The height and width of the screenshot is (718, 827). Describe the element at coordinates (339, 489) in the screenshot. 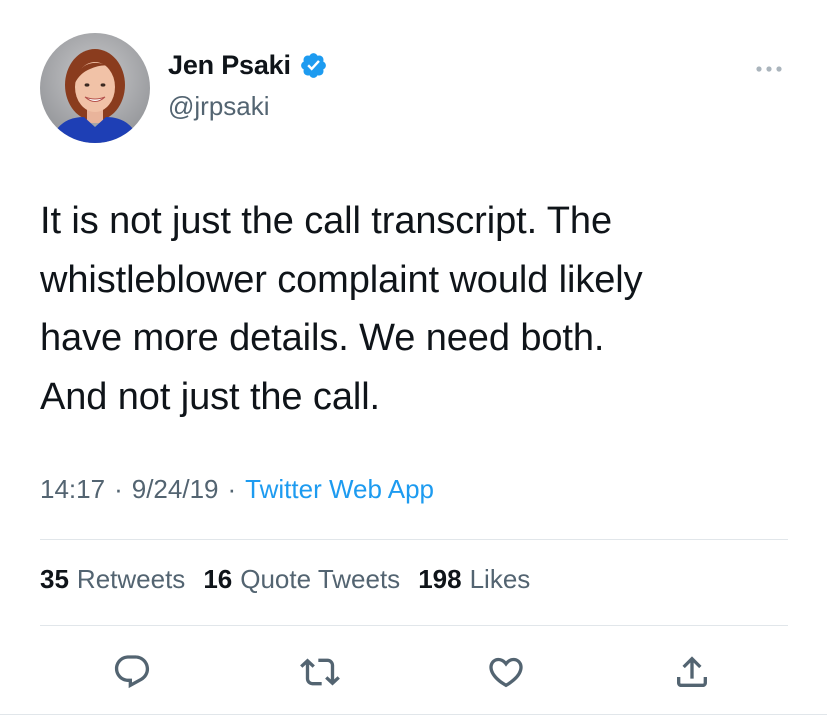

I see `tweet-source-link: Twitter Web App` at that location.